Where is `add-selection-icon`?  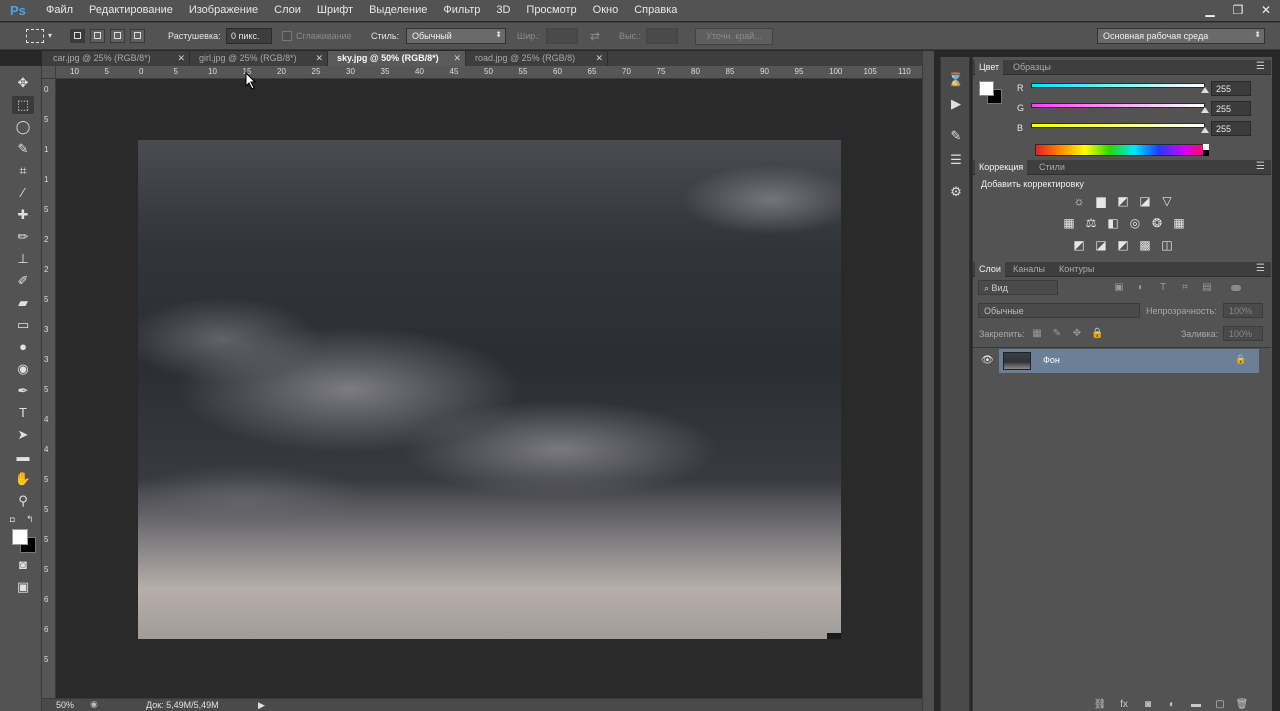 add-selection-icon is located at coordinates (97, 36).